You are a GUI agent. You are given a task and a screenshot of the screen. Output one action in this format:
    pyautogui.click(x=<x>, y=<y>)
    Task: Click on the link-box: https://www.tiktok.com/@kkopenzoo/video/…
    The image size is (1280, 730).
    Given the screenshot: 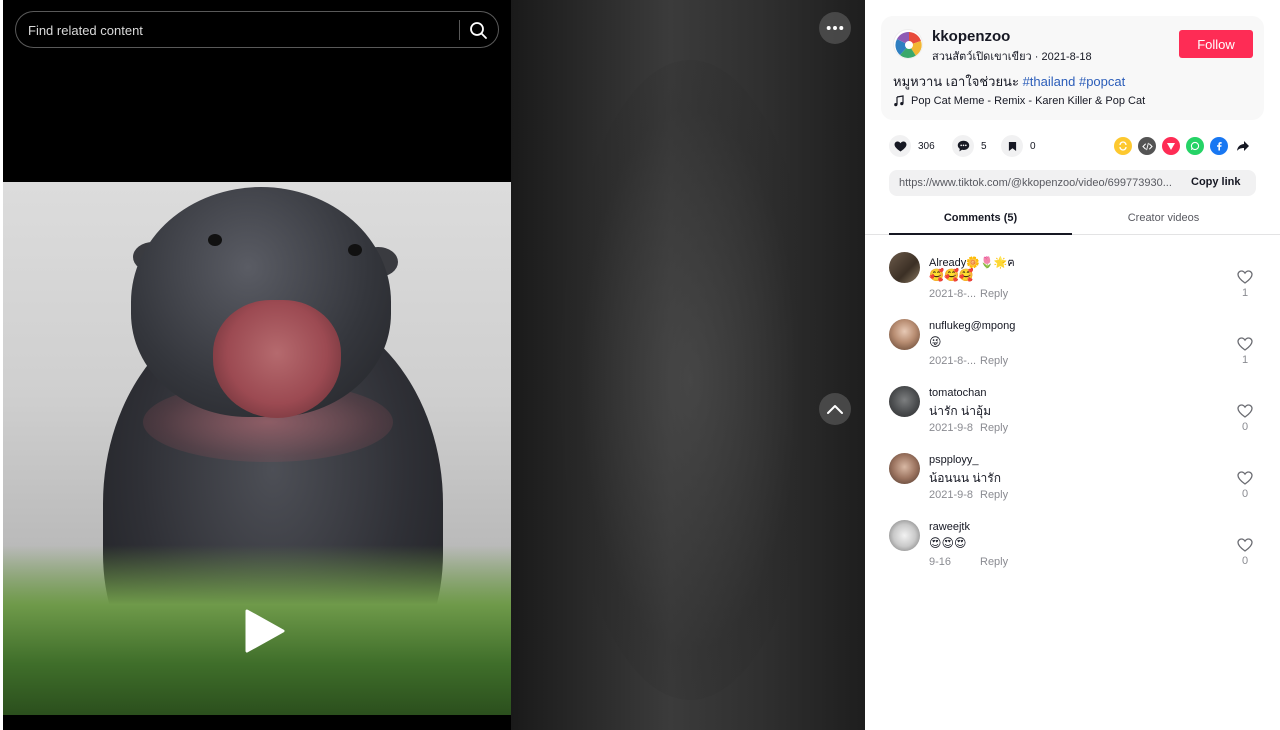 What is the action you would take?
    pyautogui.click(x=1072, y=183)
    